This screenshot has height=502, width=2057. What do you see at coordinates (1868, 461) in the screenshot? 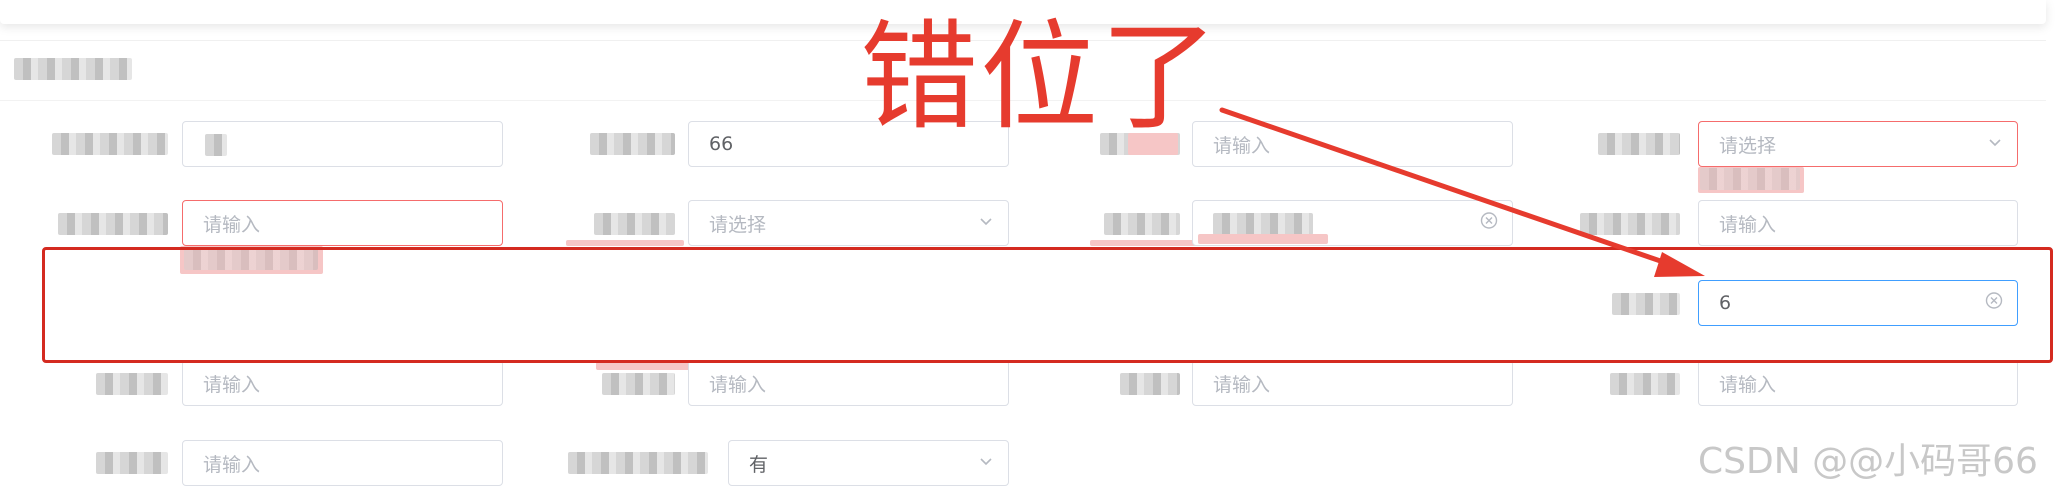
I see `watermark: CSDN @@小码哥66` at bounding box center [1868, 461].